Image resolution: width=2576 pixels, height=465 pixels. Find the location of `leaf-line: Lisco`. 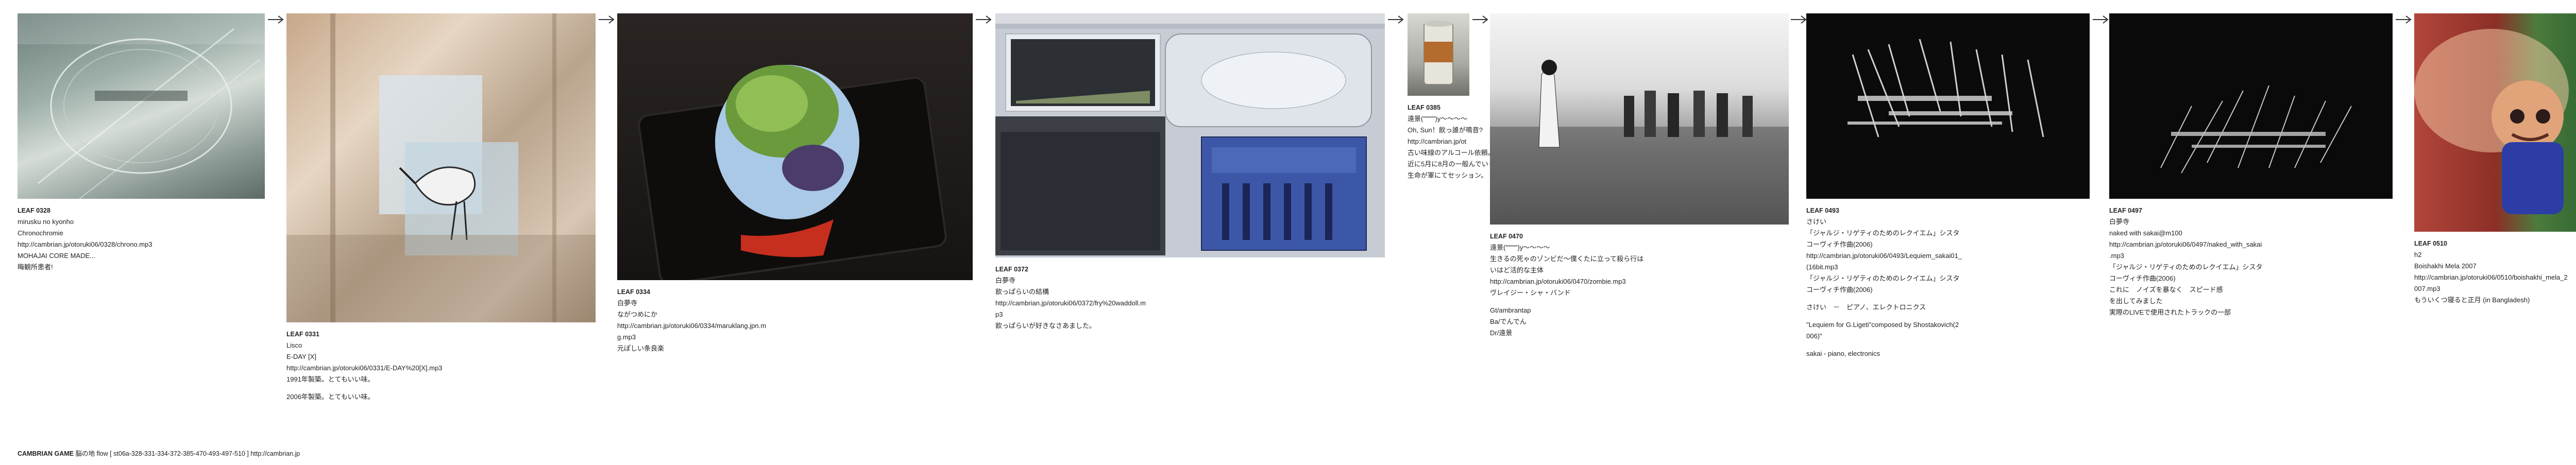

leaf-line: Lisco is located at coordinates (294, 345).